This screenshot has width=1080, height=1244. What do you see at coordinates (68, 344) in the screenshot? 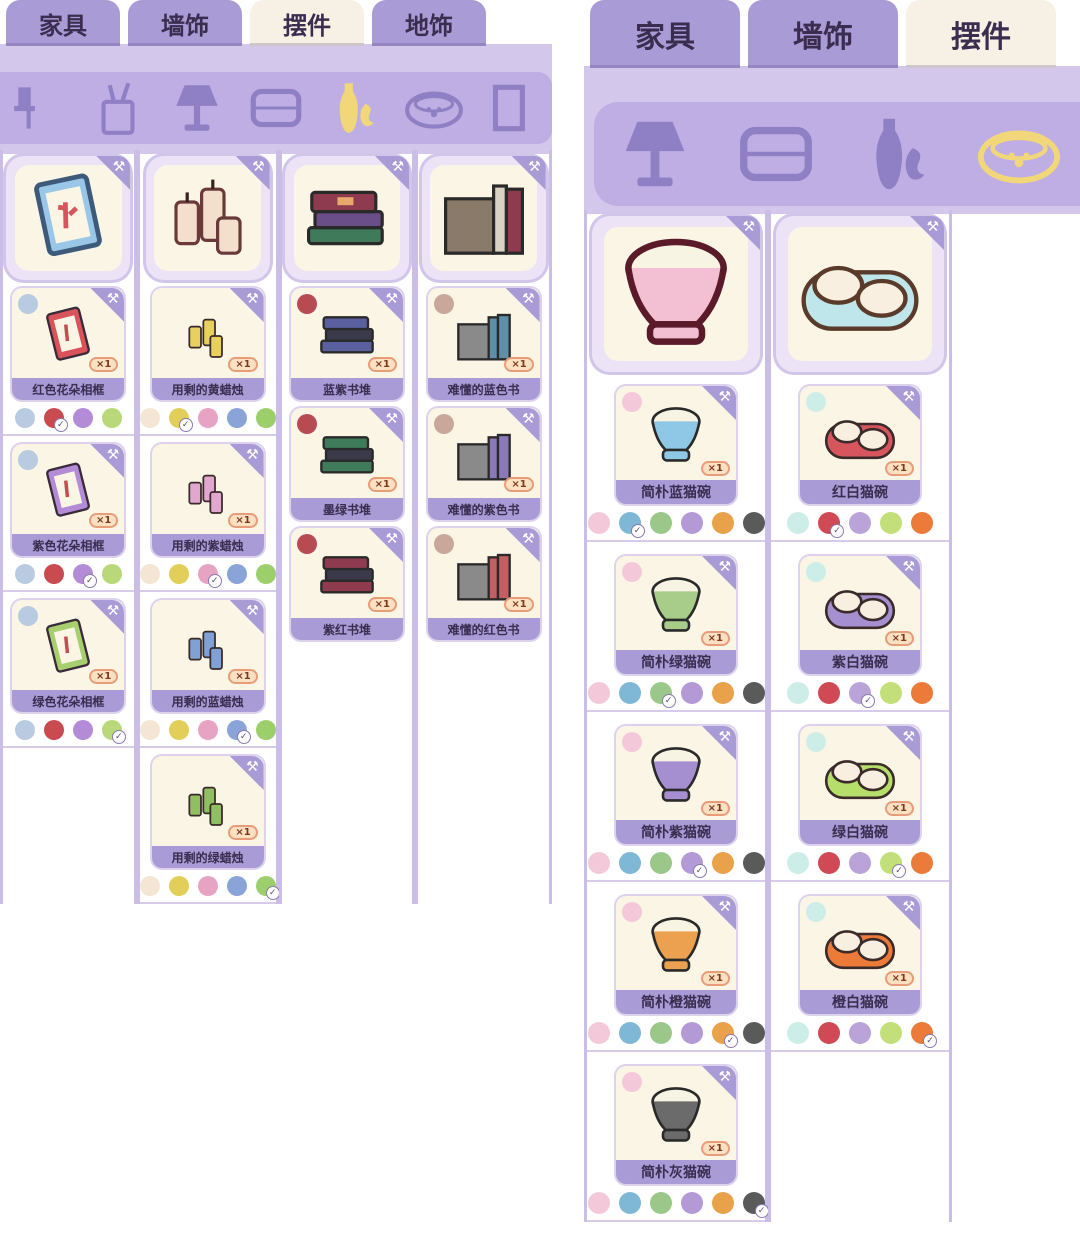
I see `inventory-item: ⚒ ×1 红色花朵相框` at bounding box center [68, 344].